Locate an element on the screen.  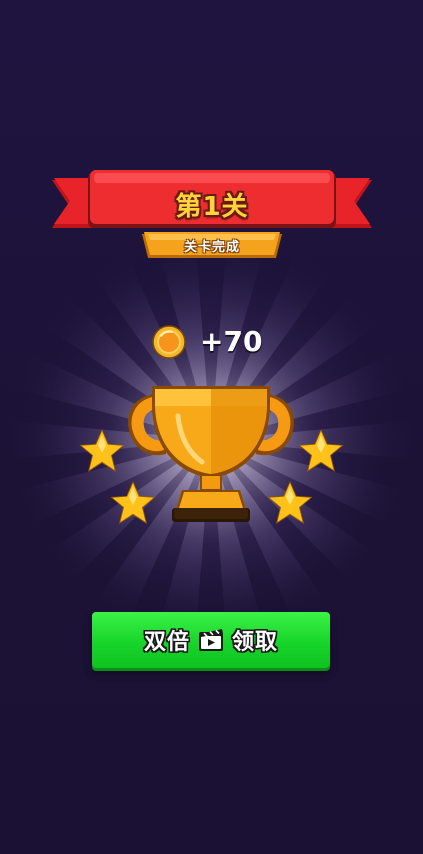
claim-label: 领取 is located at coordinates (255, 642).